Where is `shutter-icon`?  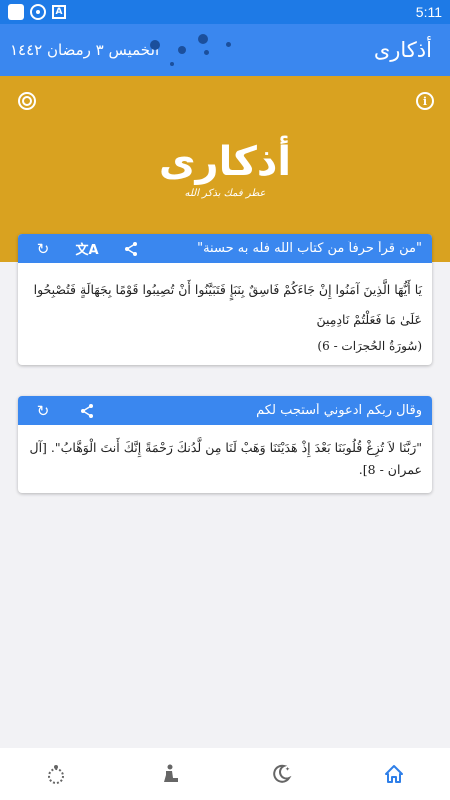 shutter-icon is located at coordinates (38, 12).